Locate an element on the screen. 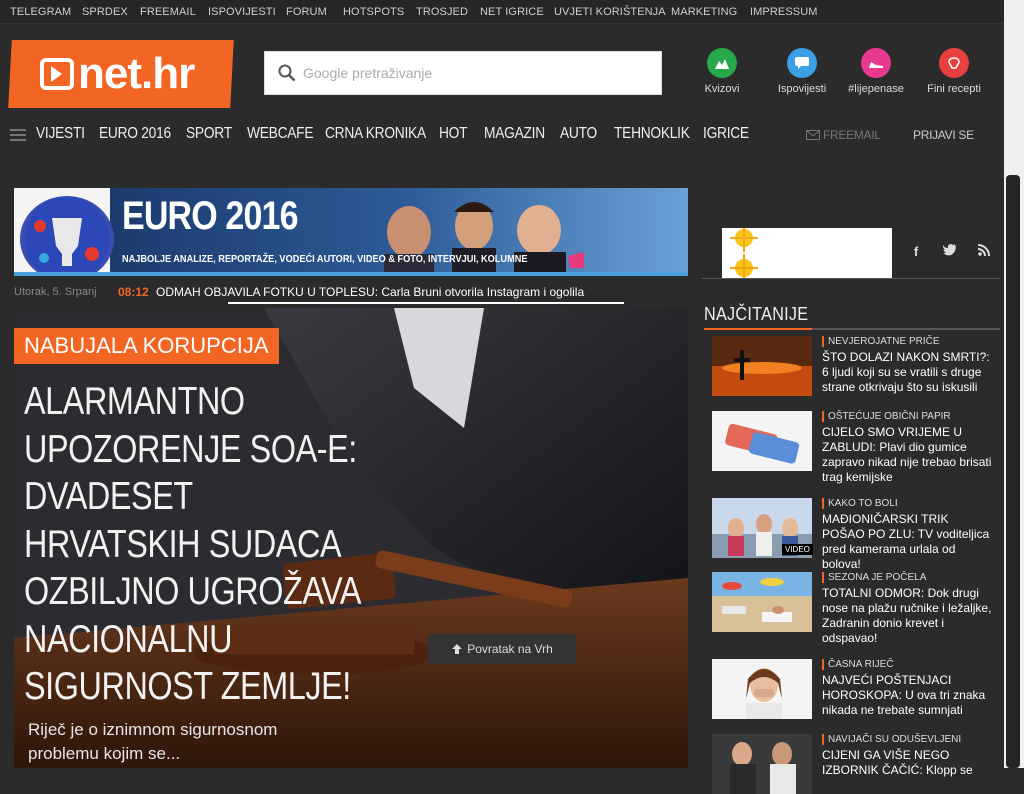 The width and height of the screenshot is (1024, 794). quick-link-label: #lijepenase is located at coordinates (876, 89).